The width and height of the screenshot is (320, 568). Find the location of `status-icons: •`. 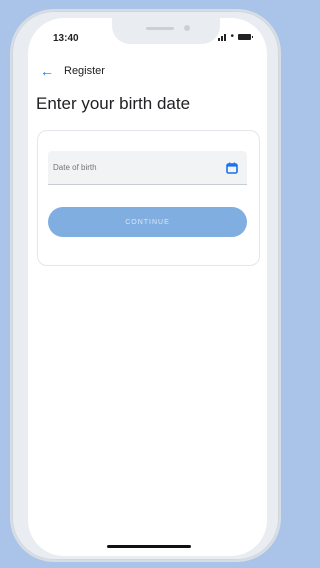

status-icons: • is located at coordinates (235, 36).